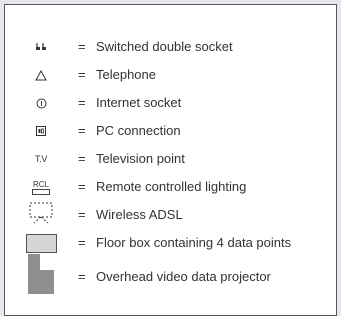 Image resolution: width=341 pixels, height=316 pixels. I want to click on legend-row-pc-connection: = PC connection, so click(170, 131).